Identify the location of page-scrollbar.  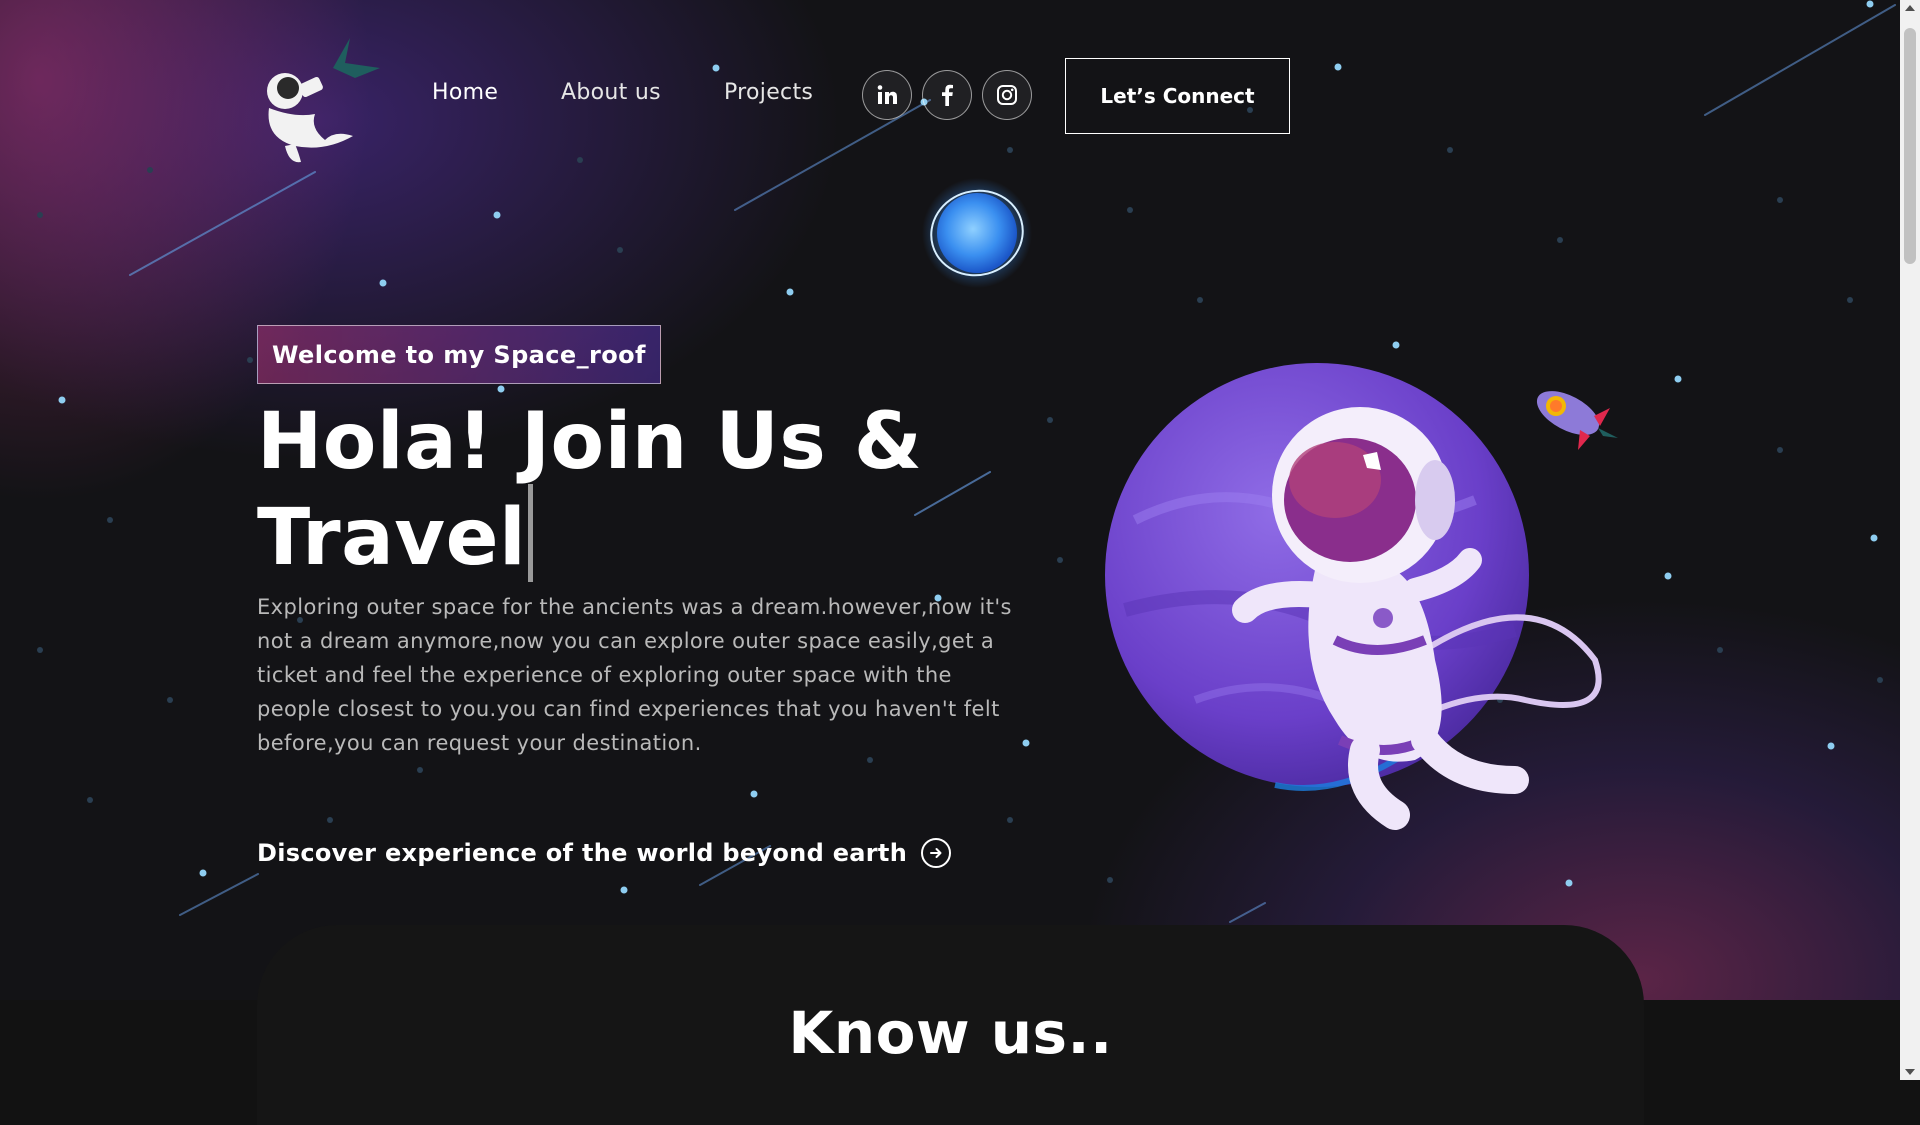
(1910, 540).